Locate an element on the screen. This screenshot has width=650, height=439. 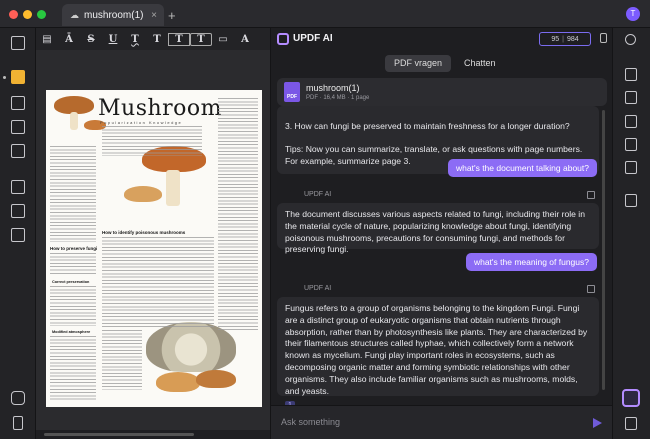
annotation-toolbar: ▤ Ā S U T T T T ▭ A is located at coordinates (153, 39).